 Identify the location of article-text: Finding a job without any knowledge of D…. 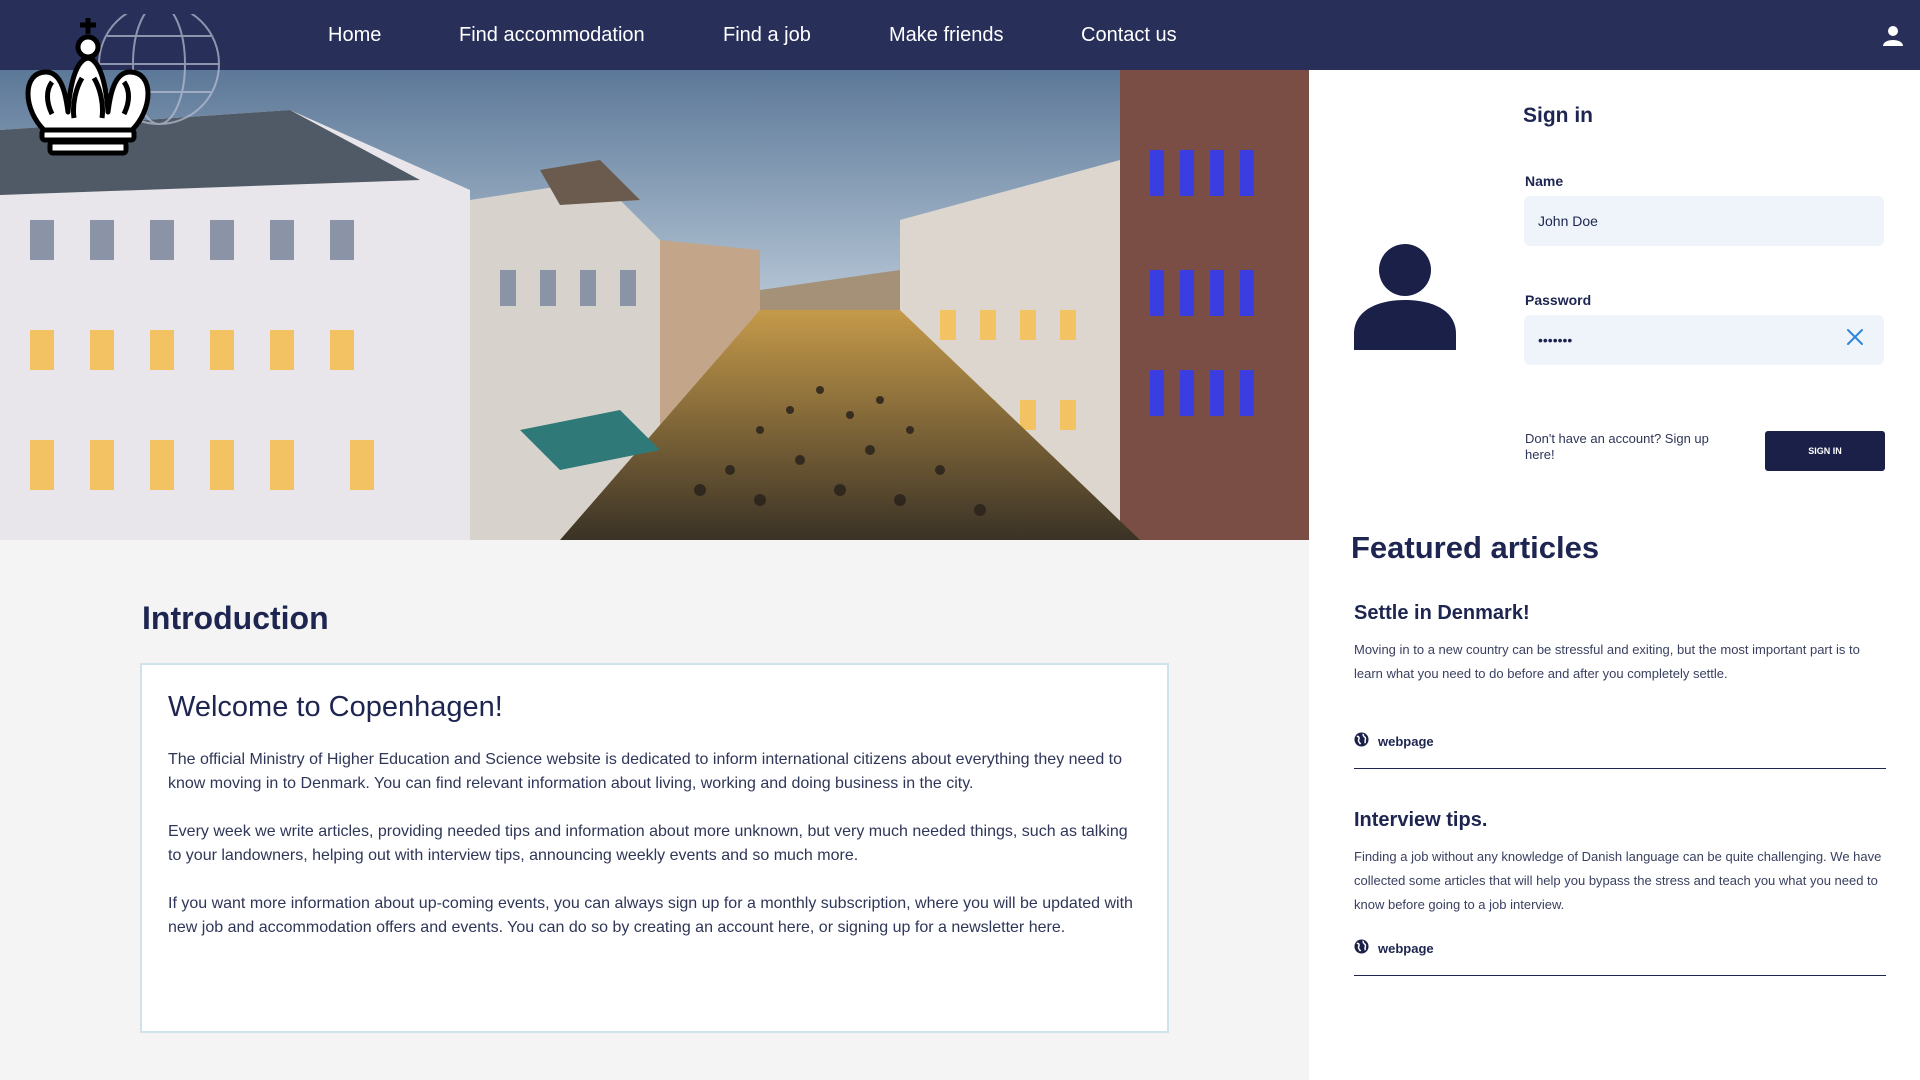
(1618, 880).